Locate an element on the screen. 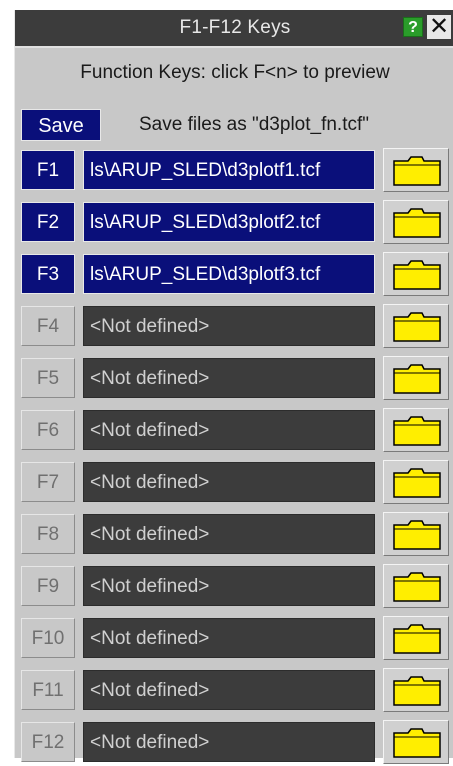  instruction-text: Function Keys: click F<n> to preview is located at coordinates (235, 72).